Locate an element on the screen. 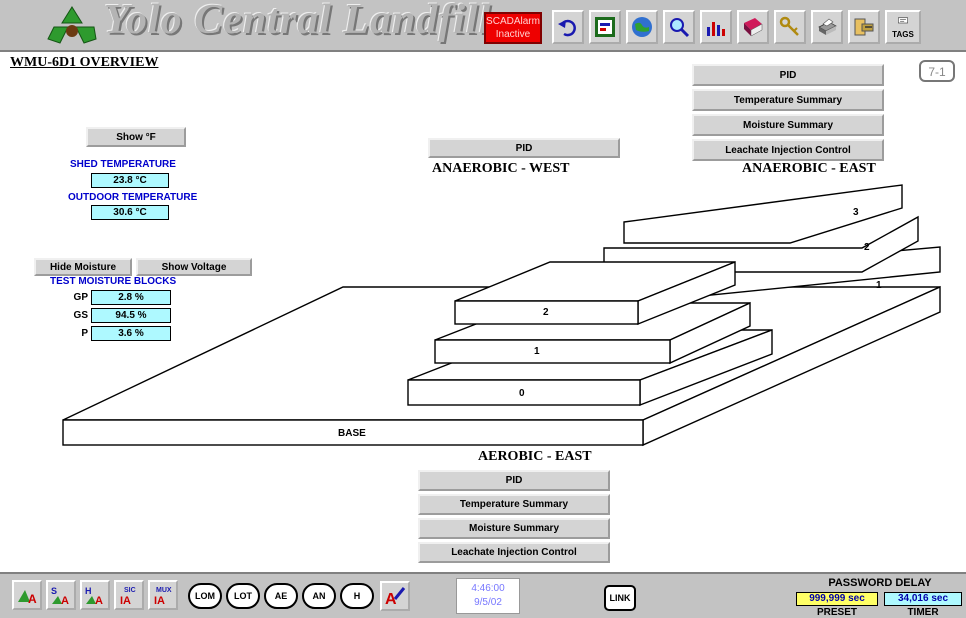 This screenshot has height=618, width=966. aerobic-moisture-summary-button: Moisture Summary is located at coordinates (514, 528).